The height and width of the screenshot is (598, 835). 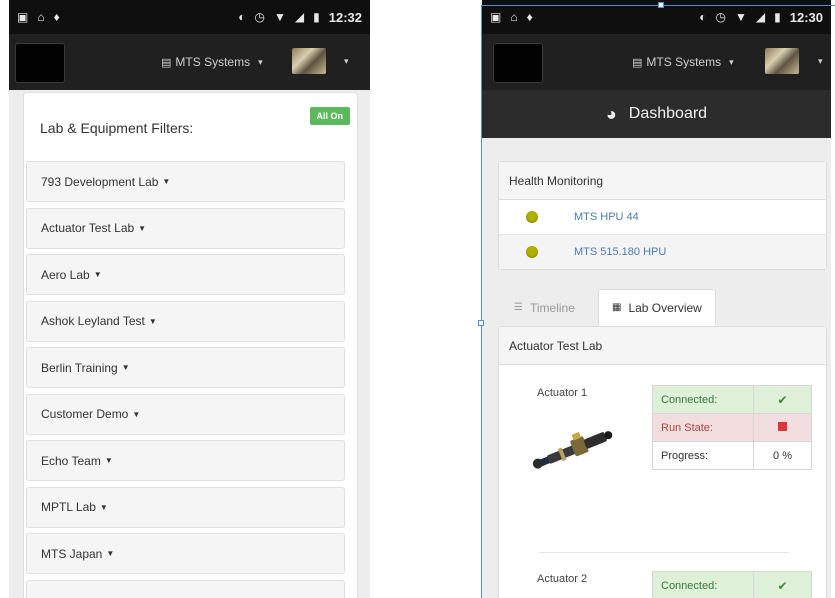 I want to click on page-title: Dashboard, so click(x=668, y=113).